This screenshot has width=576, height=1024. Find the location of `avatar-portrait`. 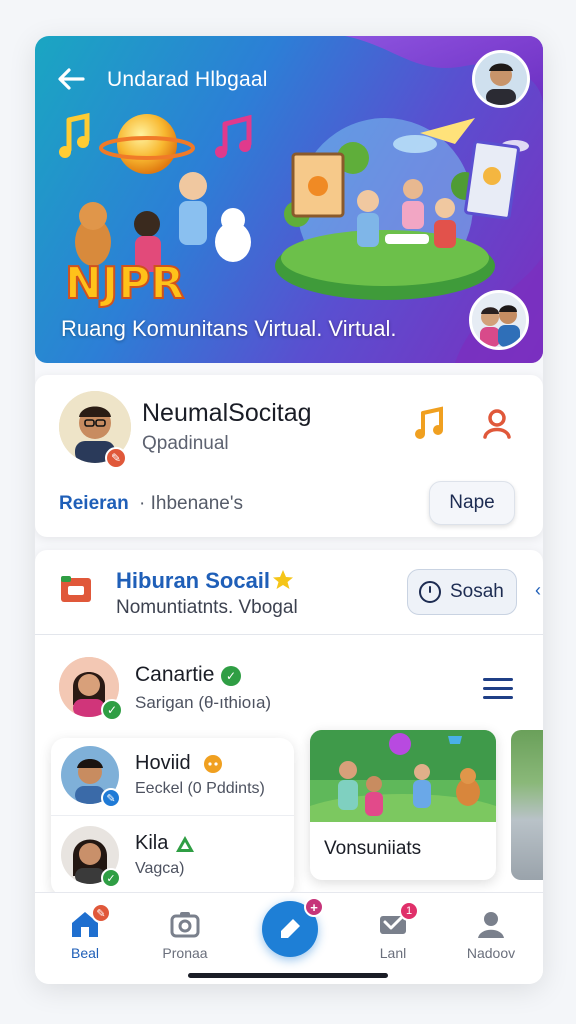

avatar-portrait is located at coordinates (501, 79).